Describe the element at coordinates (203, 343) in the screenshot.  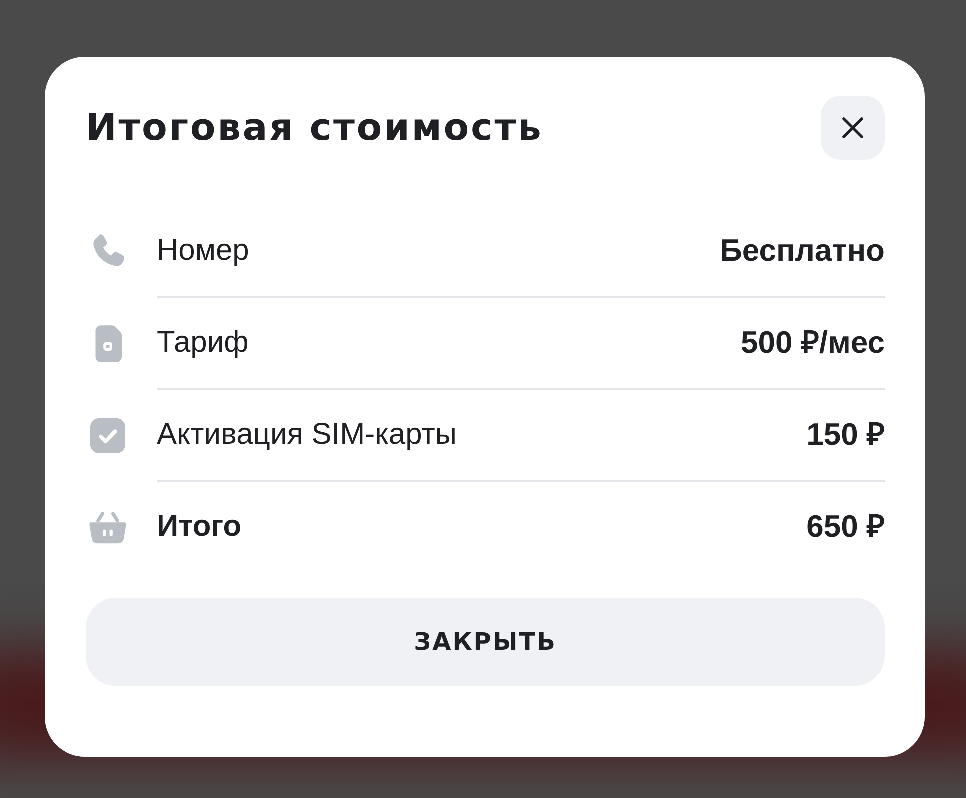
I see `item-label: Тариф` at that location.